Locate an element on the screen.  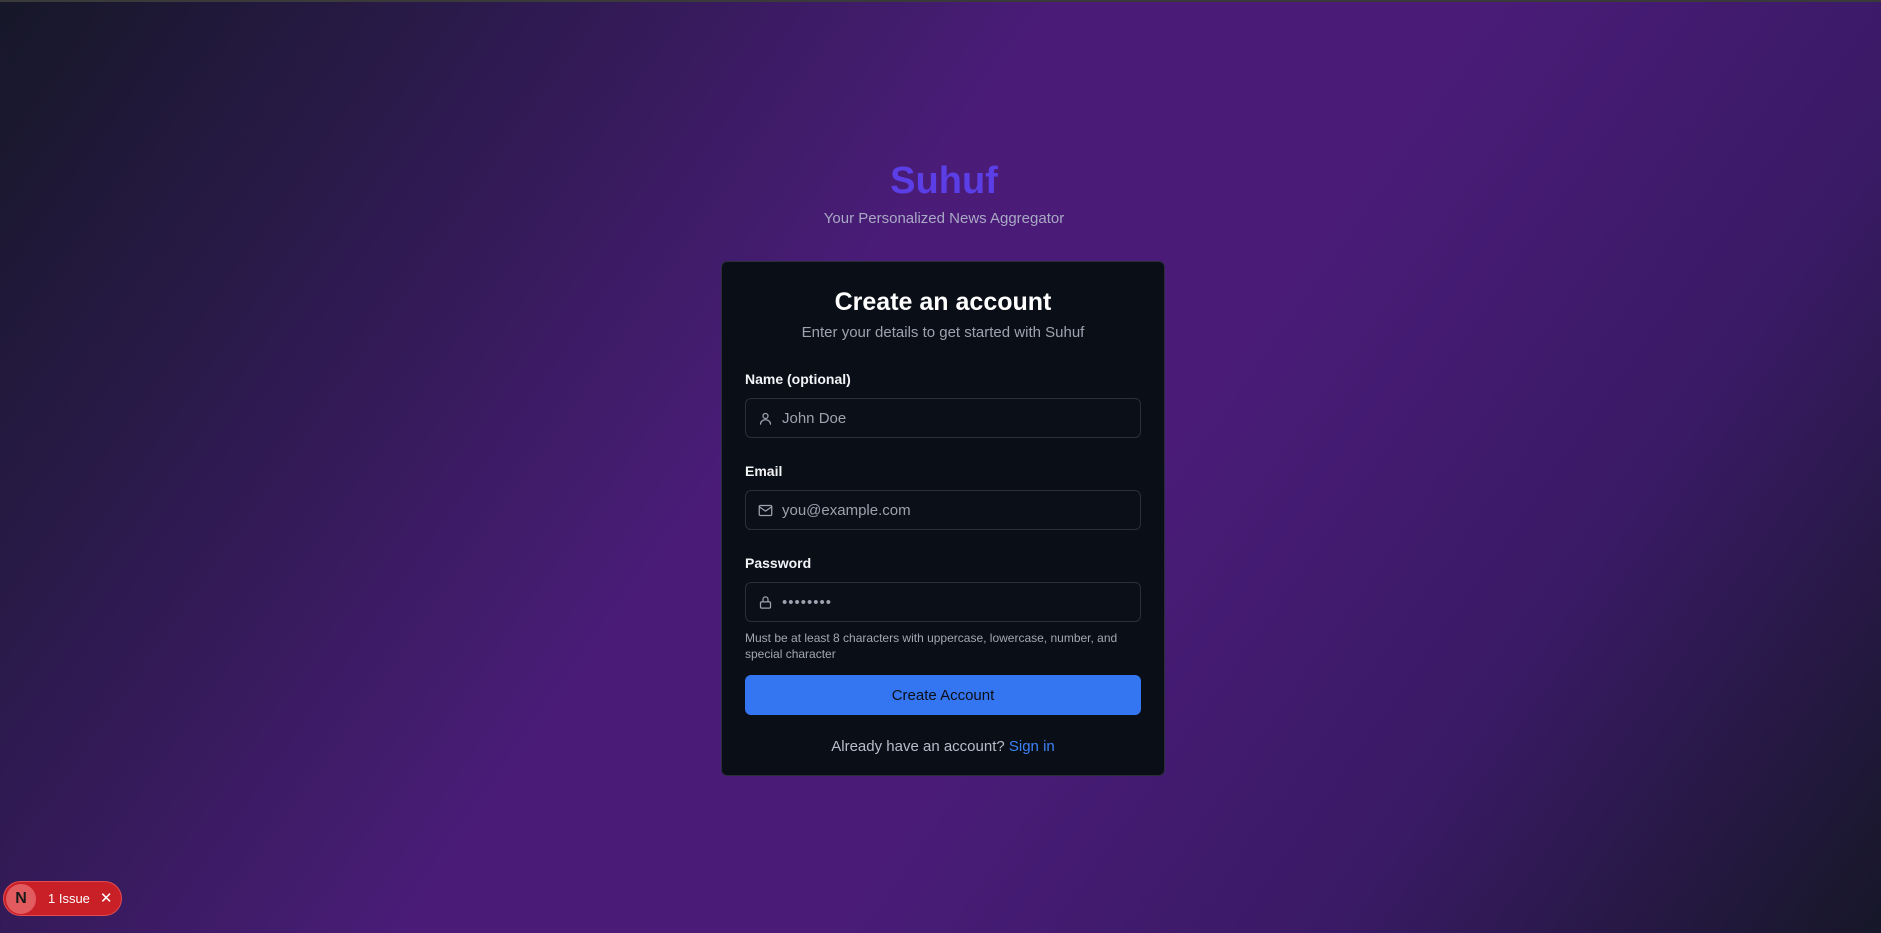
dev-issues-badge: N 1 Issue ✕ is located at coordinates (62, 898).